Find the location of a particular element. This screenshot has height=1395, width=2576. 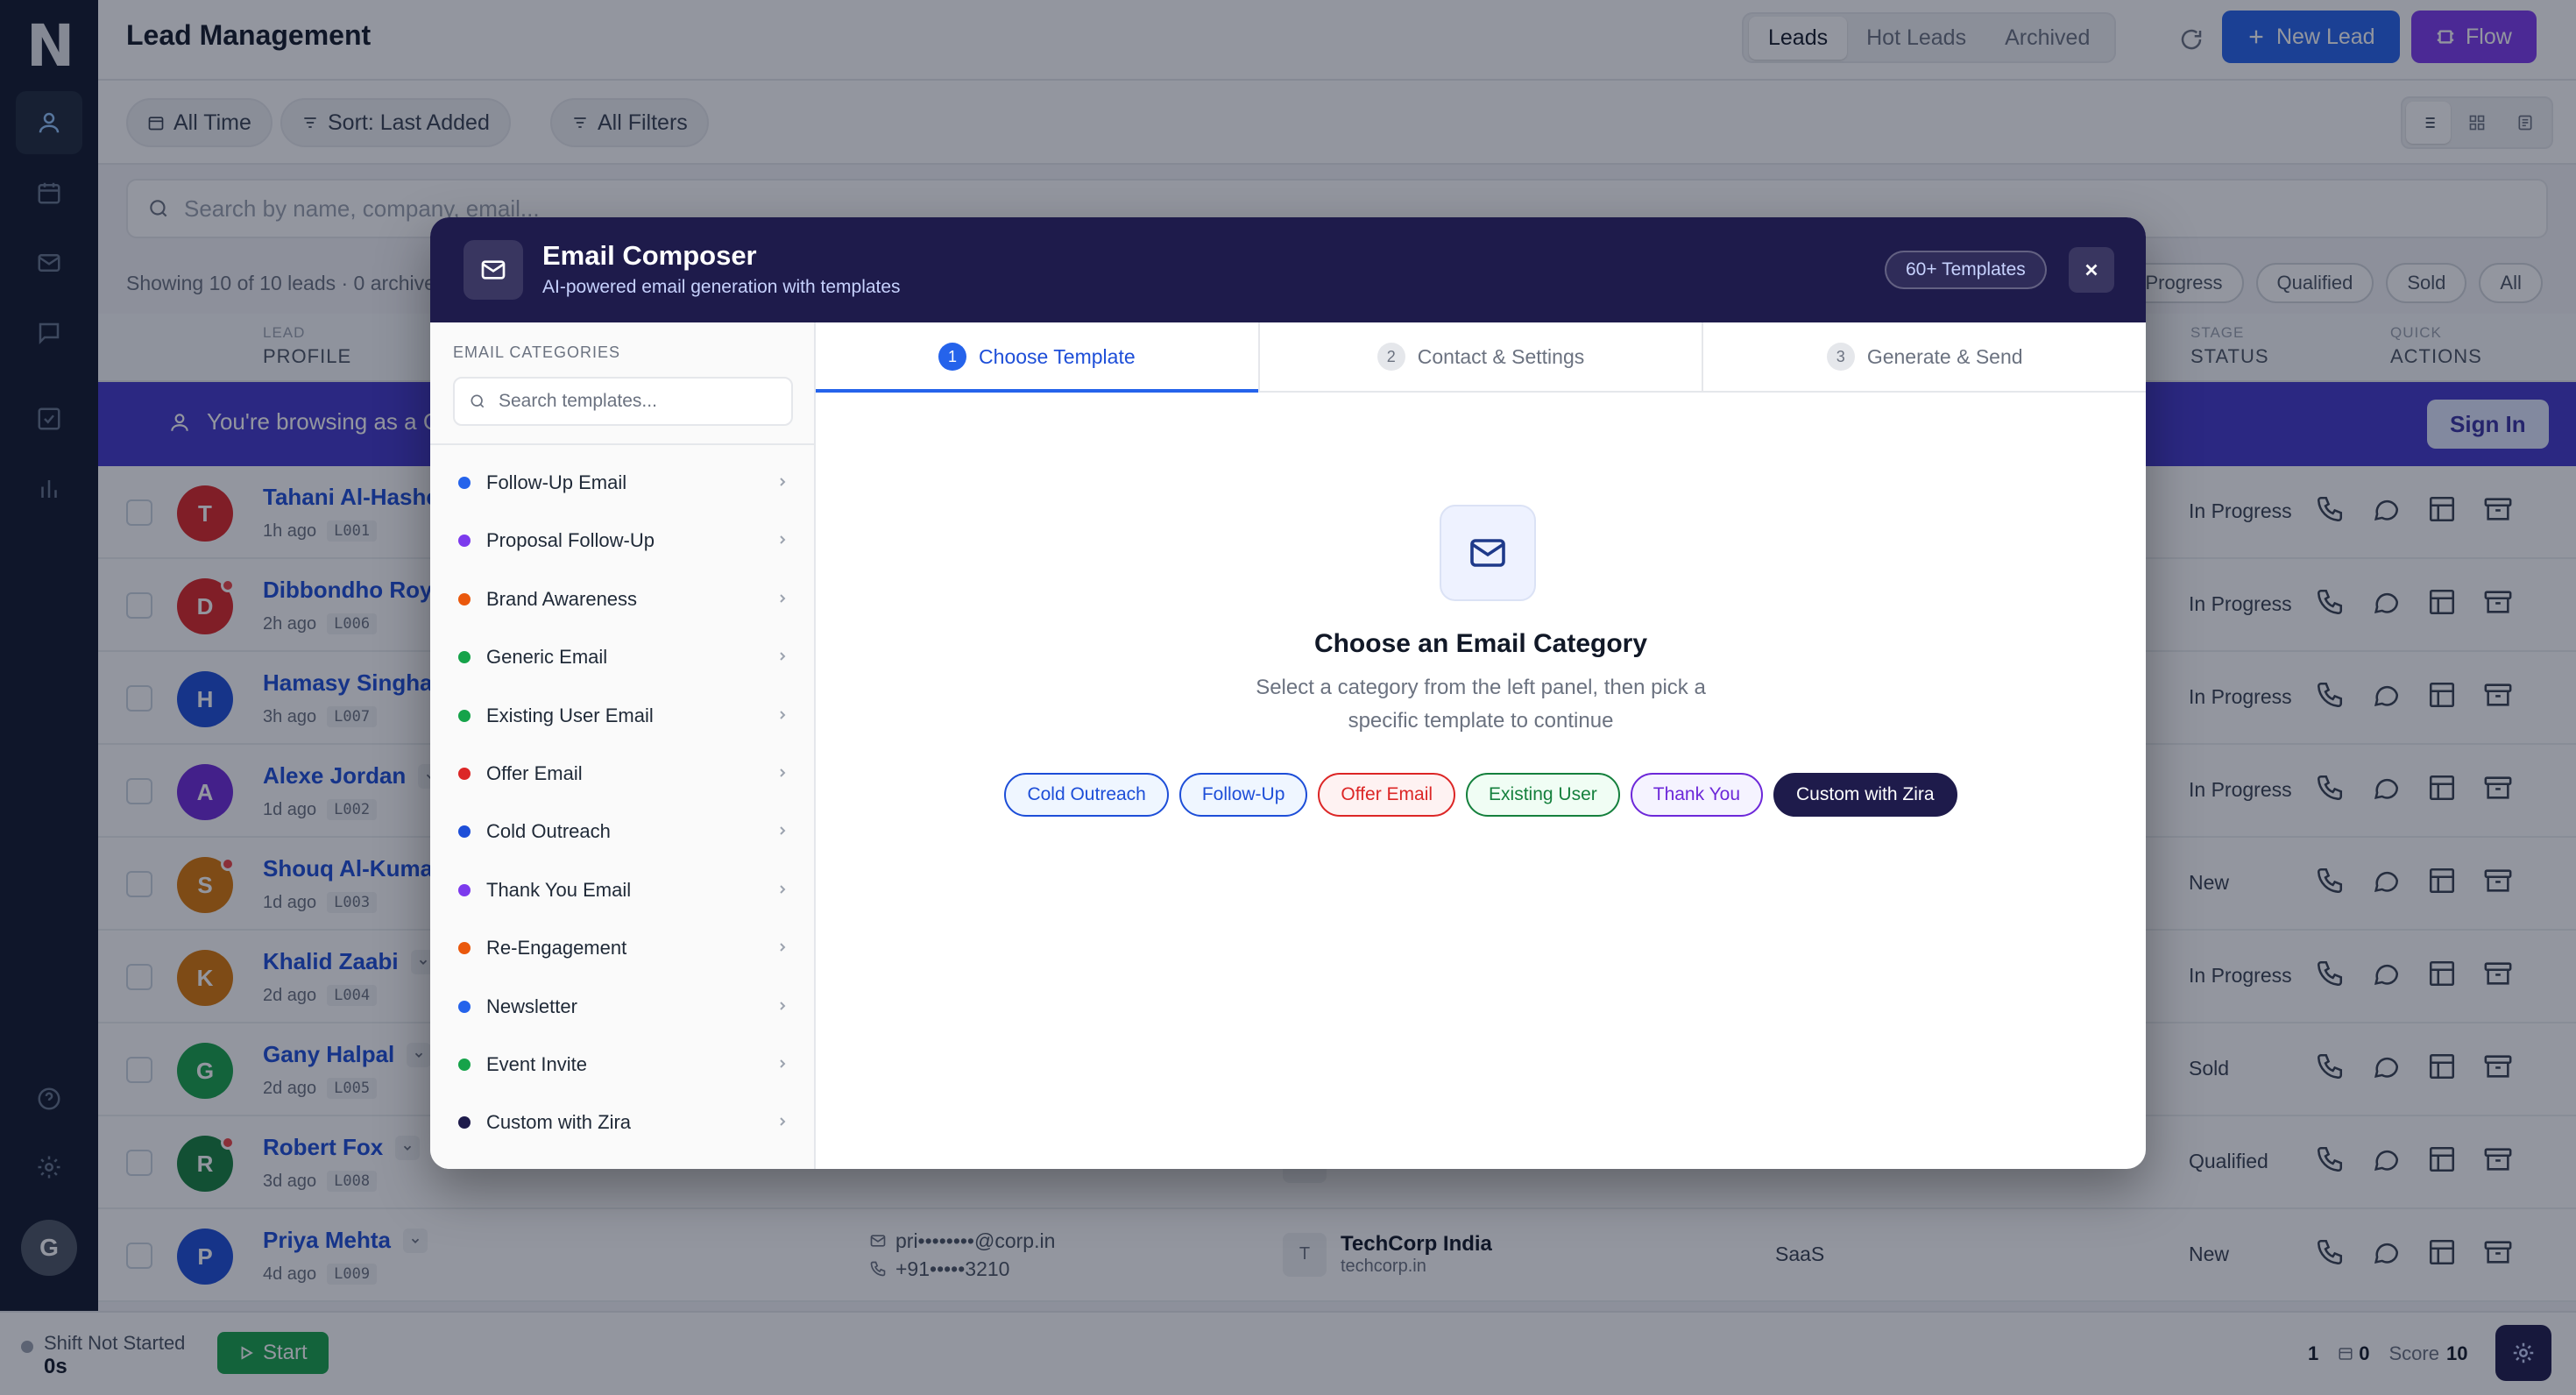

step-number: 2 is located at coordinates (1390, 357).